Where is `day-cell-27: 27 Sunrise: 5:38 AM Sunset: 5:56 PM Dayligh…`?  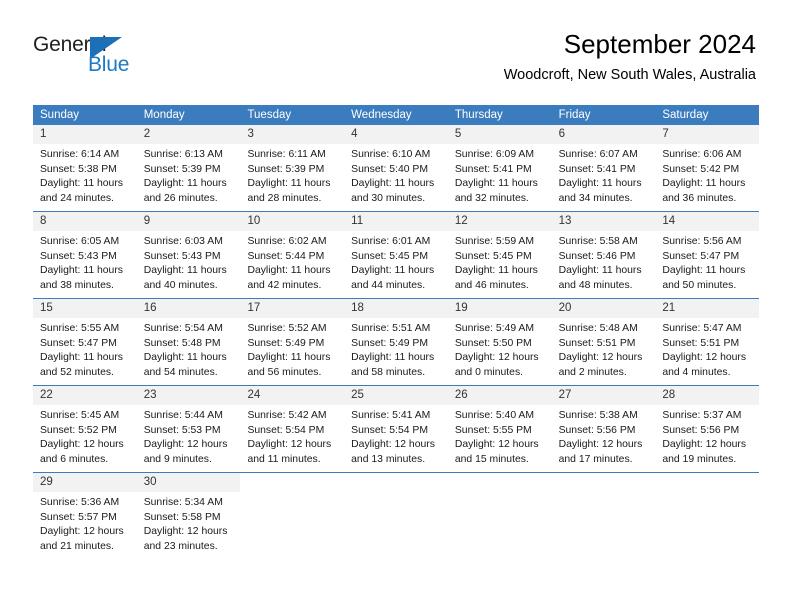
day-cell-27: 27 Sunrise: 5:38 AM Sunset: 5:56 PM Dayligh… is located at coordinates (603, 429).